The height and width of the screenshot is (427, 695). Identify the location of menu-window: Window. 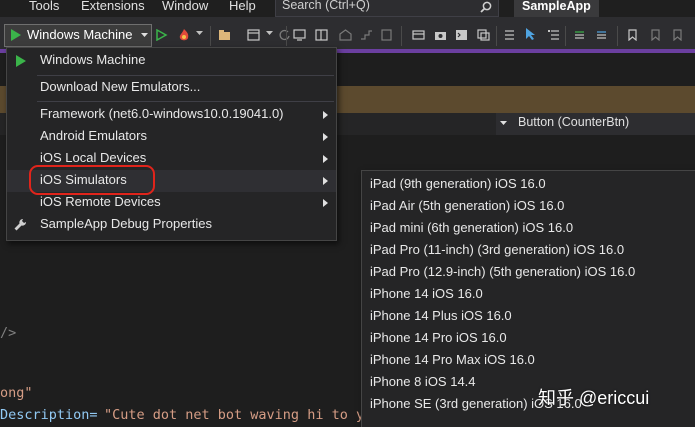
(185, 6).